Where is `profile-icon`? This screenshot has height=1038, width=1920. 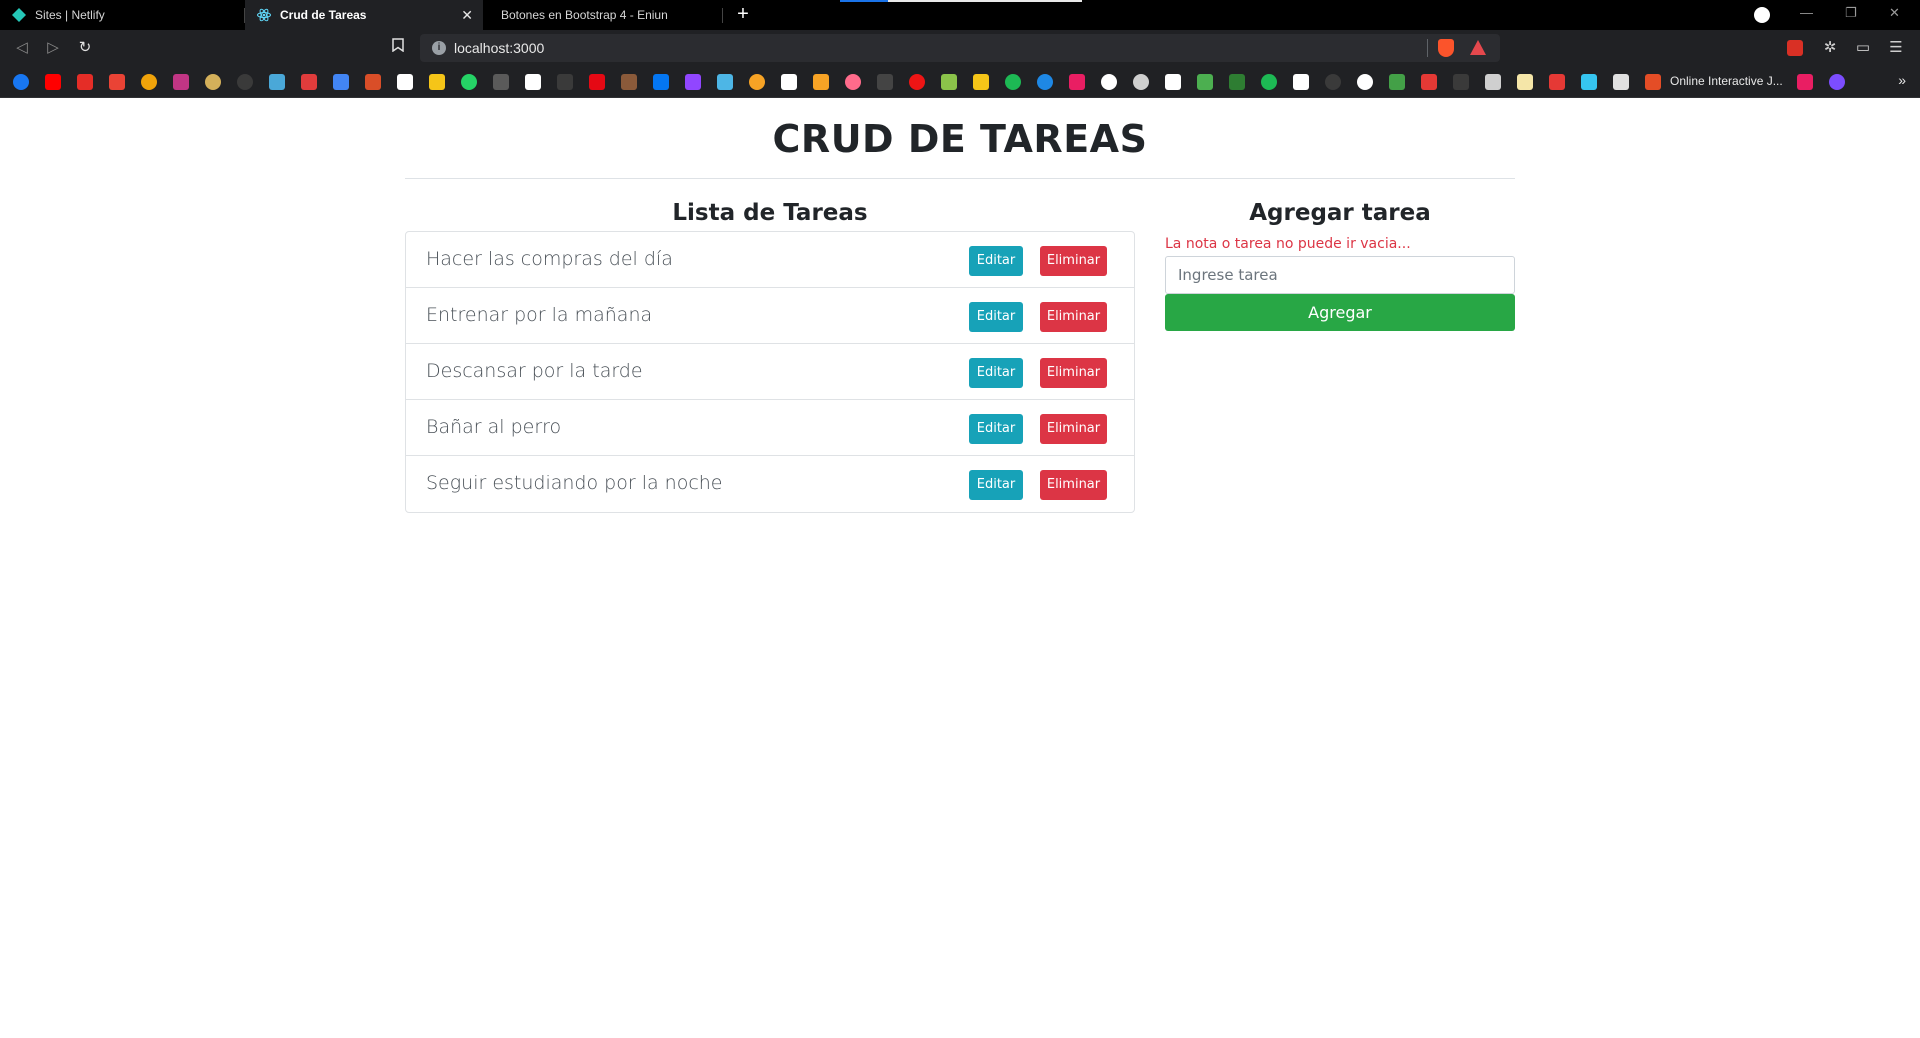 profile-icon is located at coordinates (1762, 15).